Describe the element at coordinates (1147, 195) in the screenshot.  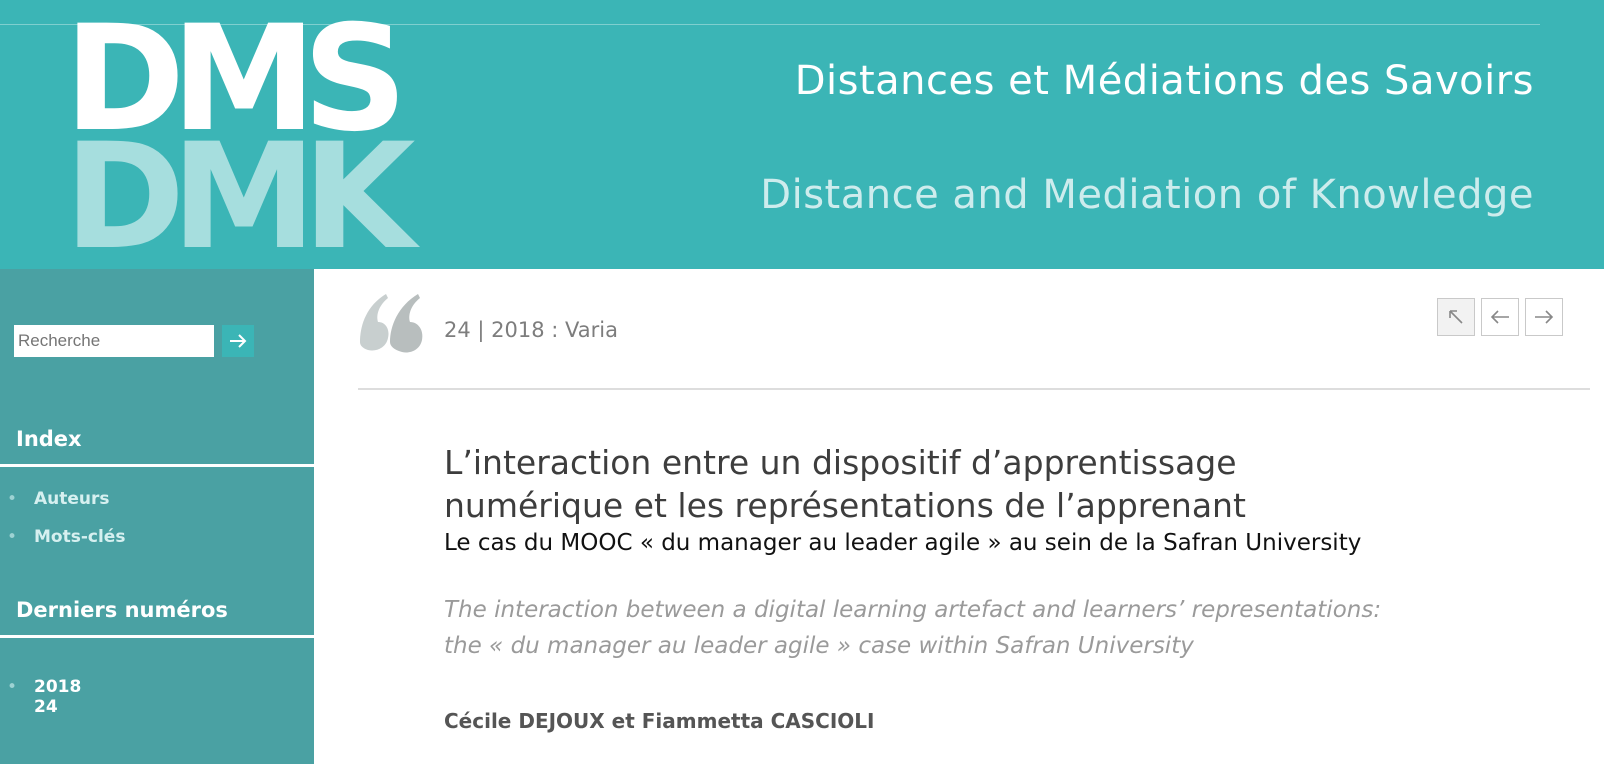
I see `site-title-en: Distance and Mediation of Knowledge` at that location.